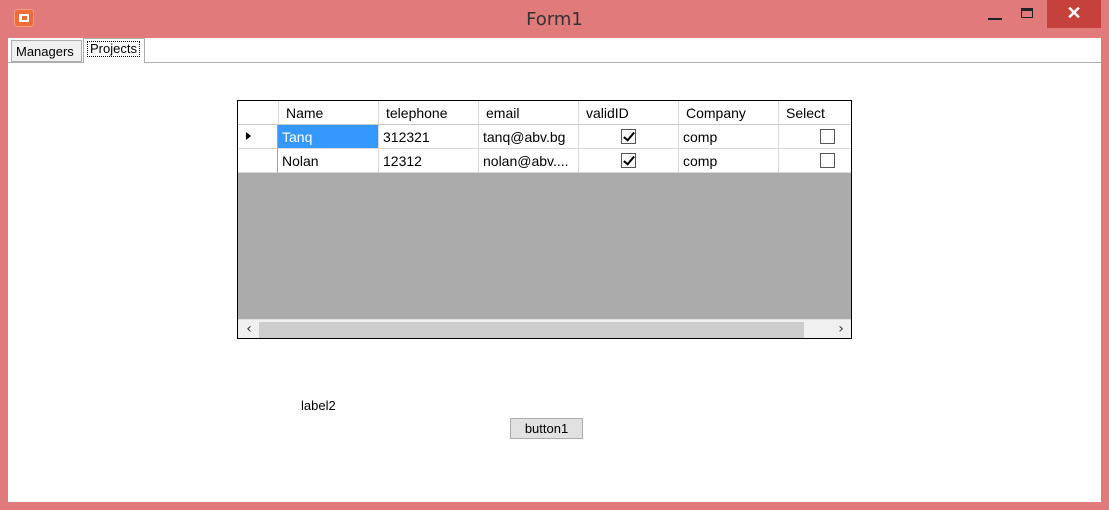  What do you see at coordinates (554, 50) in the screenshot?
I see `tab-strip: Managers Projects` at bounding box center [554, 50].